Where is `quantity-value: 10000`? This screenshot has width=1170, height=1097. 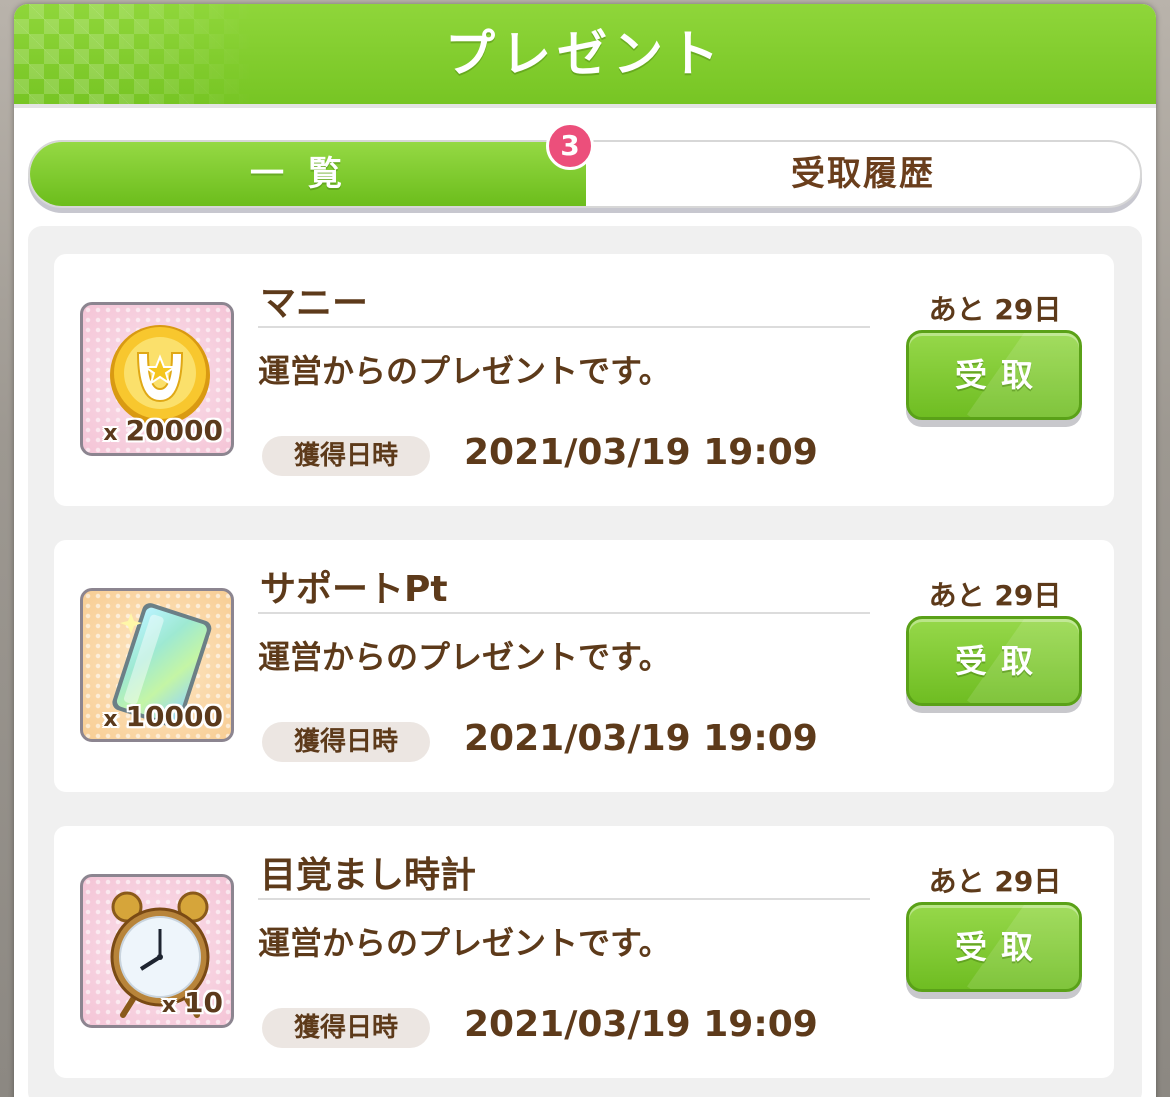 quantity-value: 10000 is located at coordinates (174, 716).